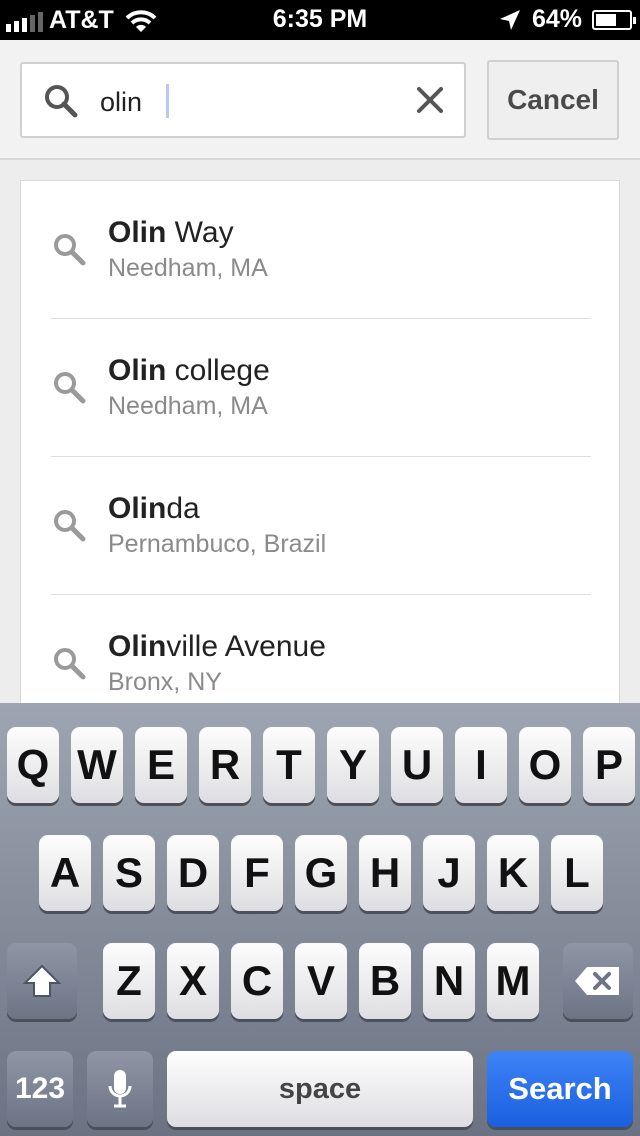  Describe the element at coordinates (321, 873) in the screenshot. I see `key-g: G` at that location.